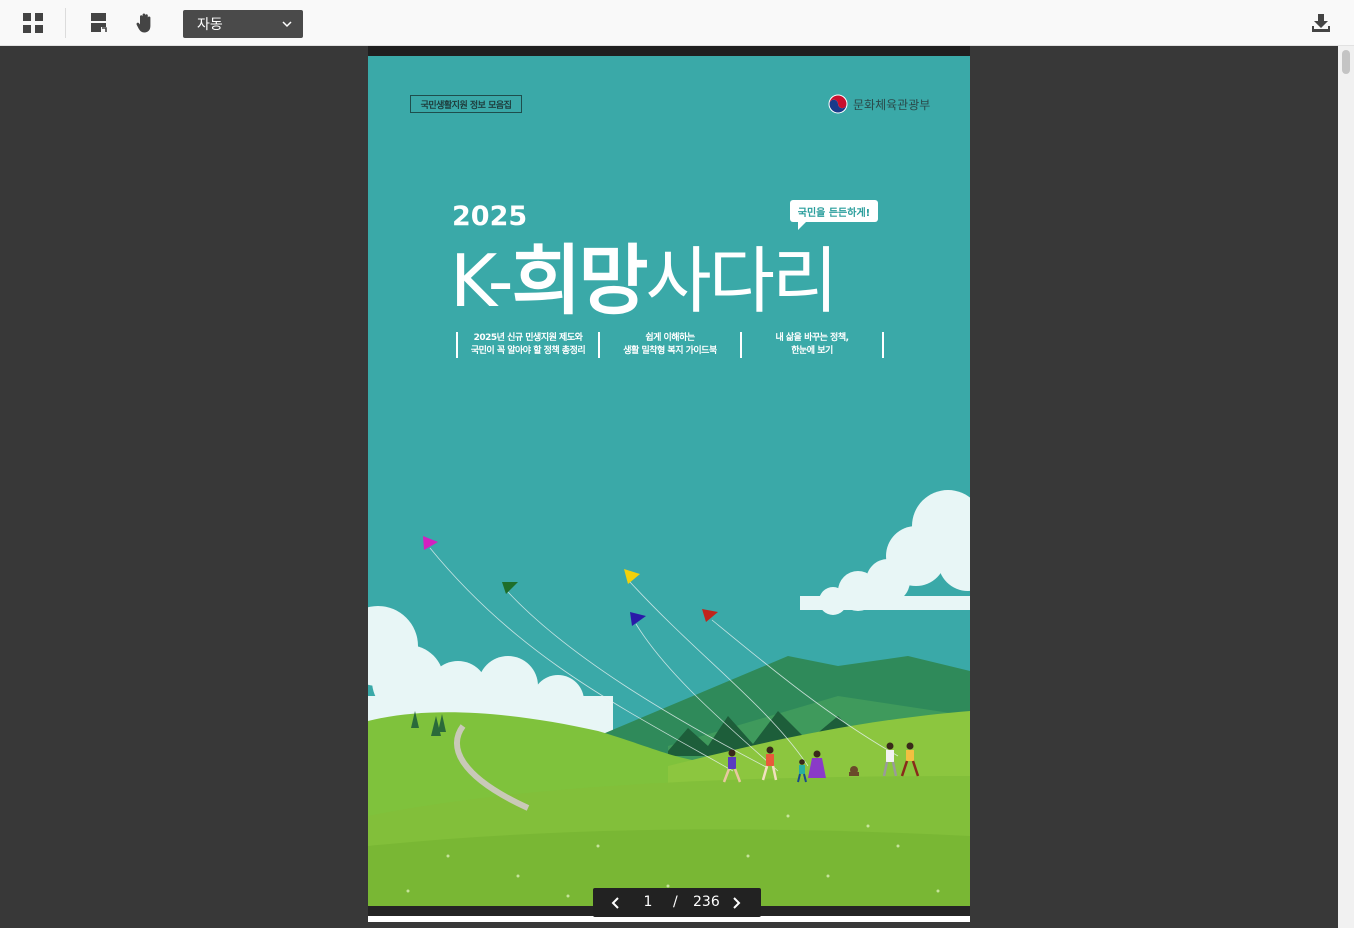  I want to click on chevron-right-icon, so click(737, 903).